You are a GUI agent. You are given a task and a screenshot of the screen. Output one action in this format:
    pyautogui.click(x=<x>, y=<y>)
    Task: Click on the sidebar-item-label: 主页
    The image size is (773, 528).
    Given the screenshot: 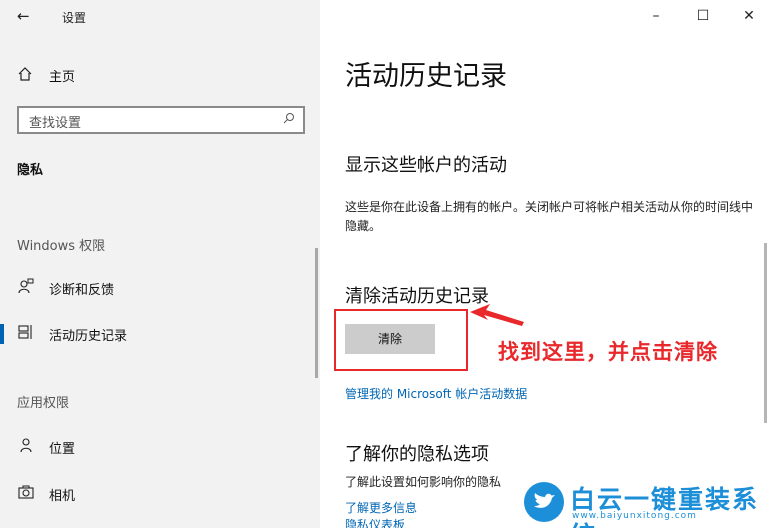 What is the action you would take?
    pyautogui.click(x=62, y=77)
    